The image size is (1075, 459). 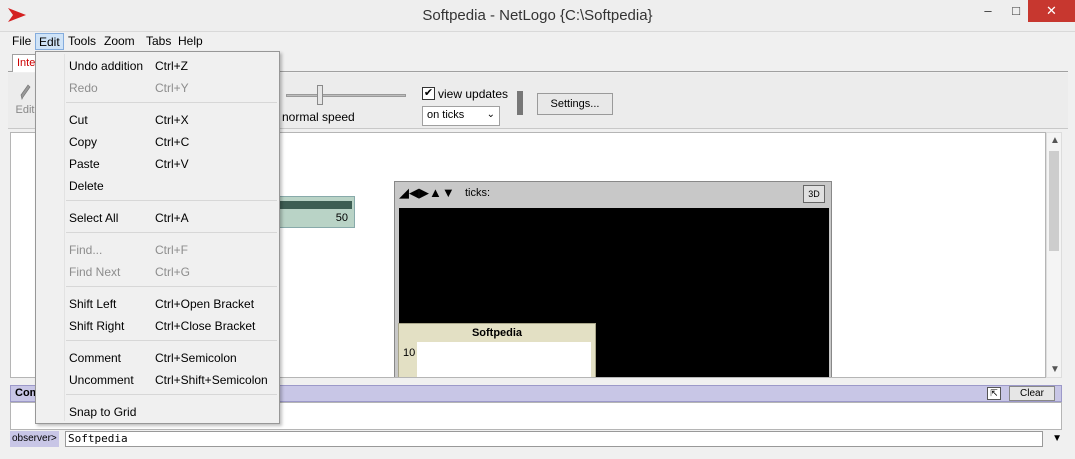 I want to click on menu-tabs: Tabs, so click(x=158, y=41).